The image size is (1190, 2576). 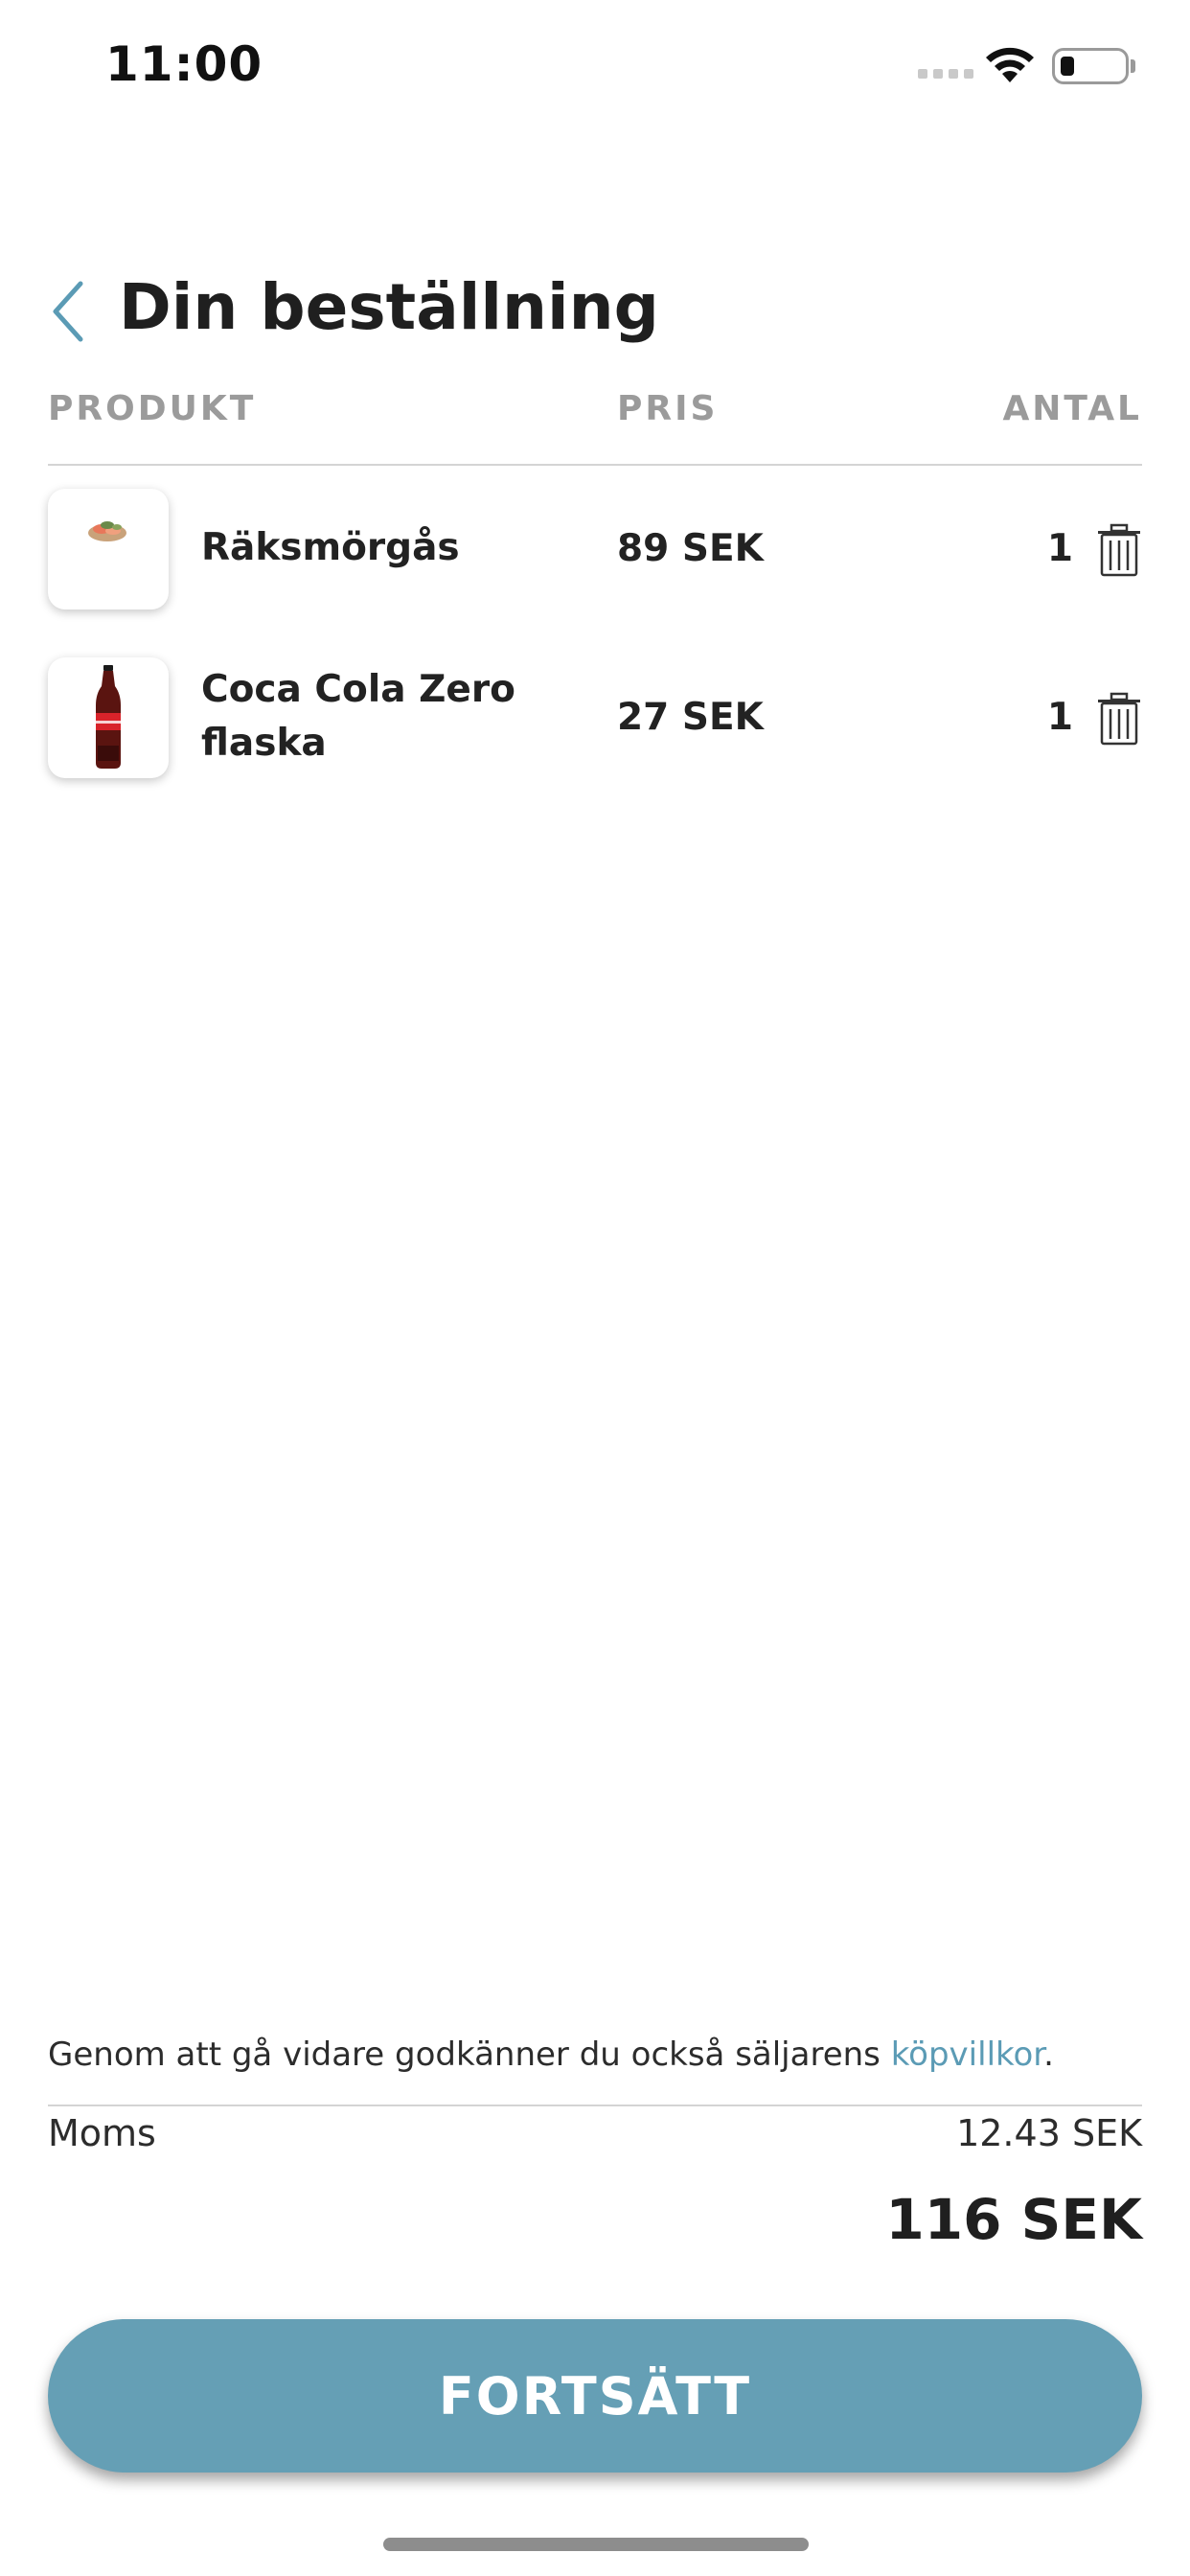 What do you see at coordinates (358, 716) in the screenshot?
I see `item-name: Coca Cola Zero flaska` at bounding box center [358, 716].